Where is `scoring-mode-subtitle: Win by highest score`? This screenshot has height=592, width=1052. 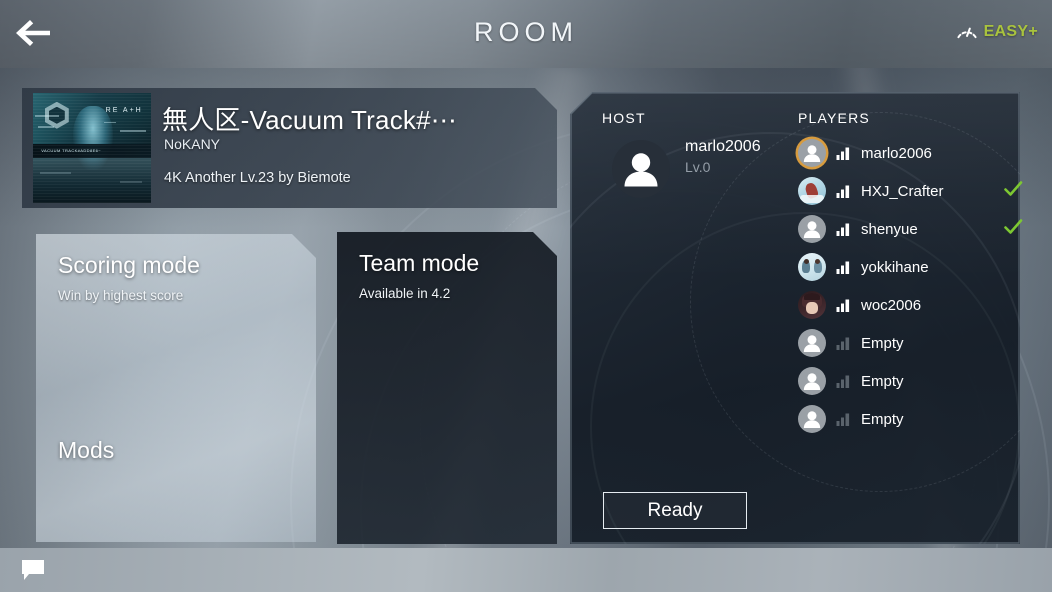 scoring-mode-subtitle: Win by highest score is located at coordinates (121, 295).